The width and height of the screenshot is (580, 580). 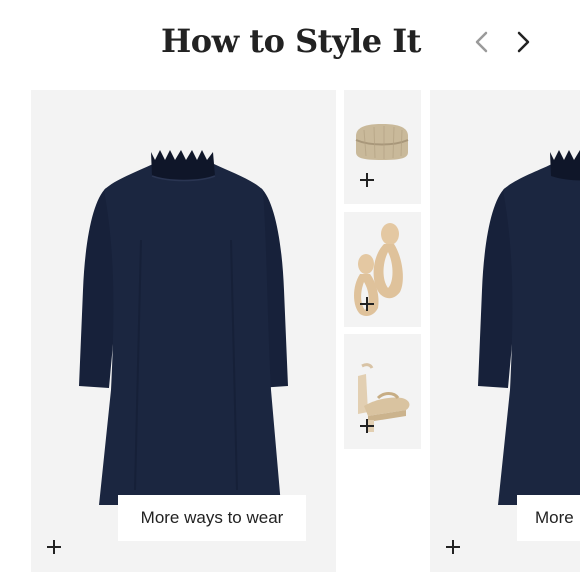 What do you see at coordinates (384, 397) in the screenshot?
I see `sandals-image` at bounding box center [384, 397].